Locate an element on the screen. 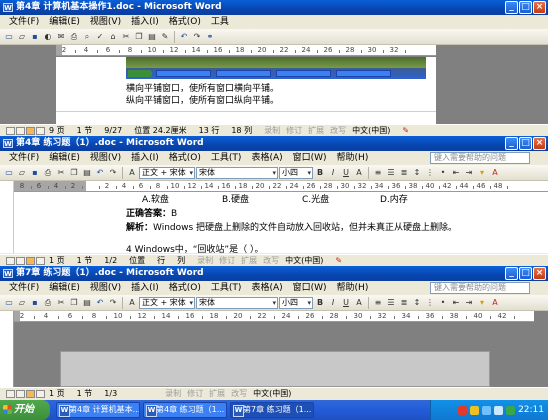  option-a: A.软盘 is located at coordinates (155, 200).